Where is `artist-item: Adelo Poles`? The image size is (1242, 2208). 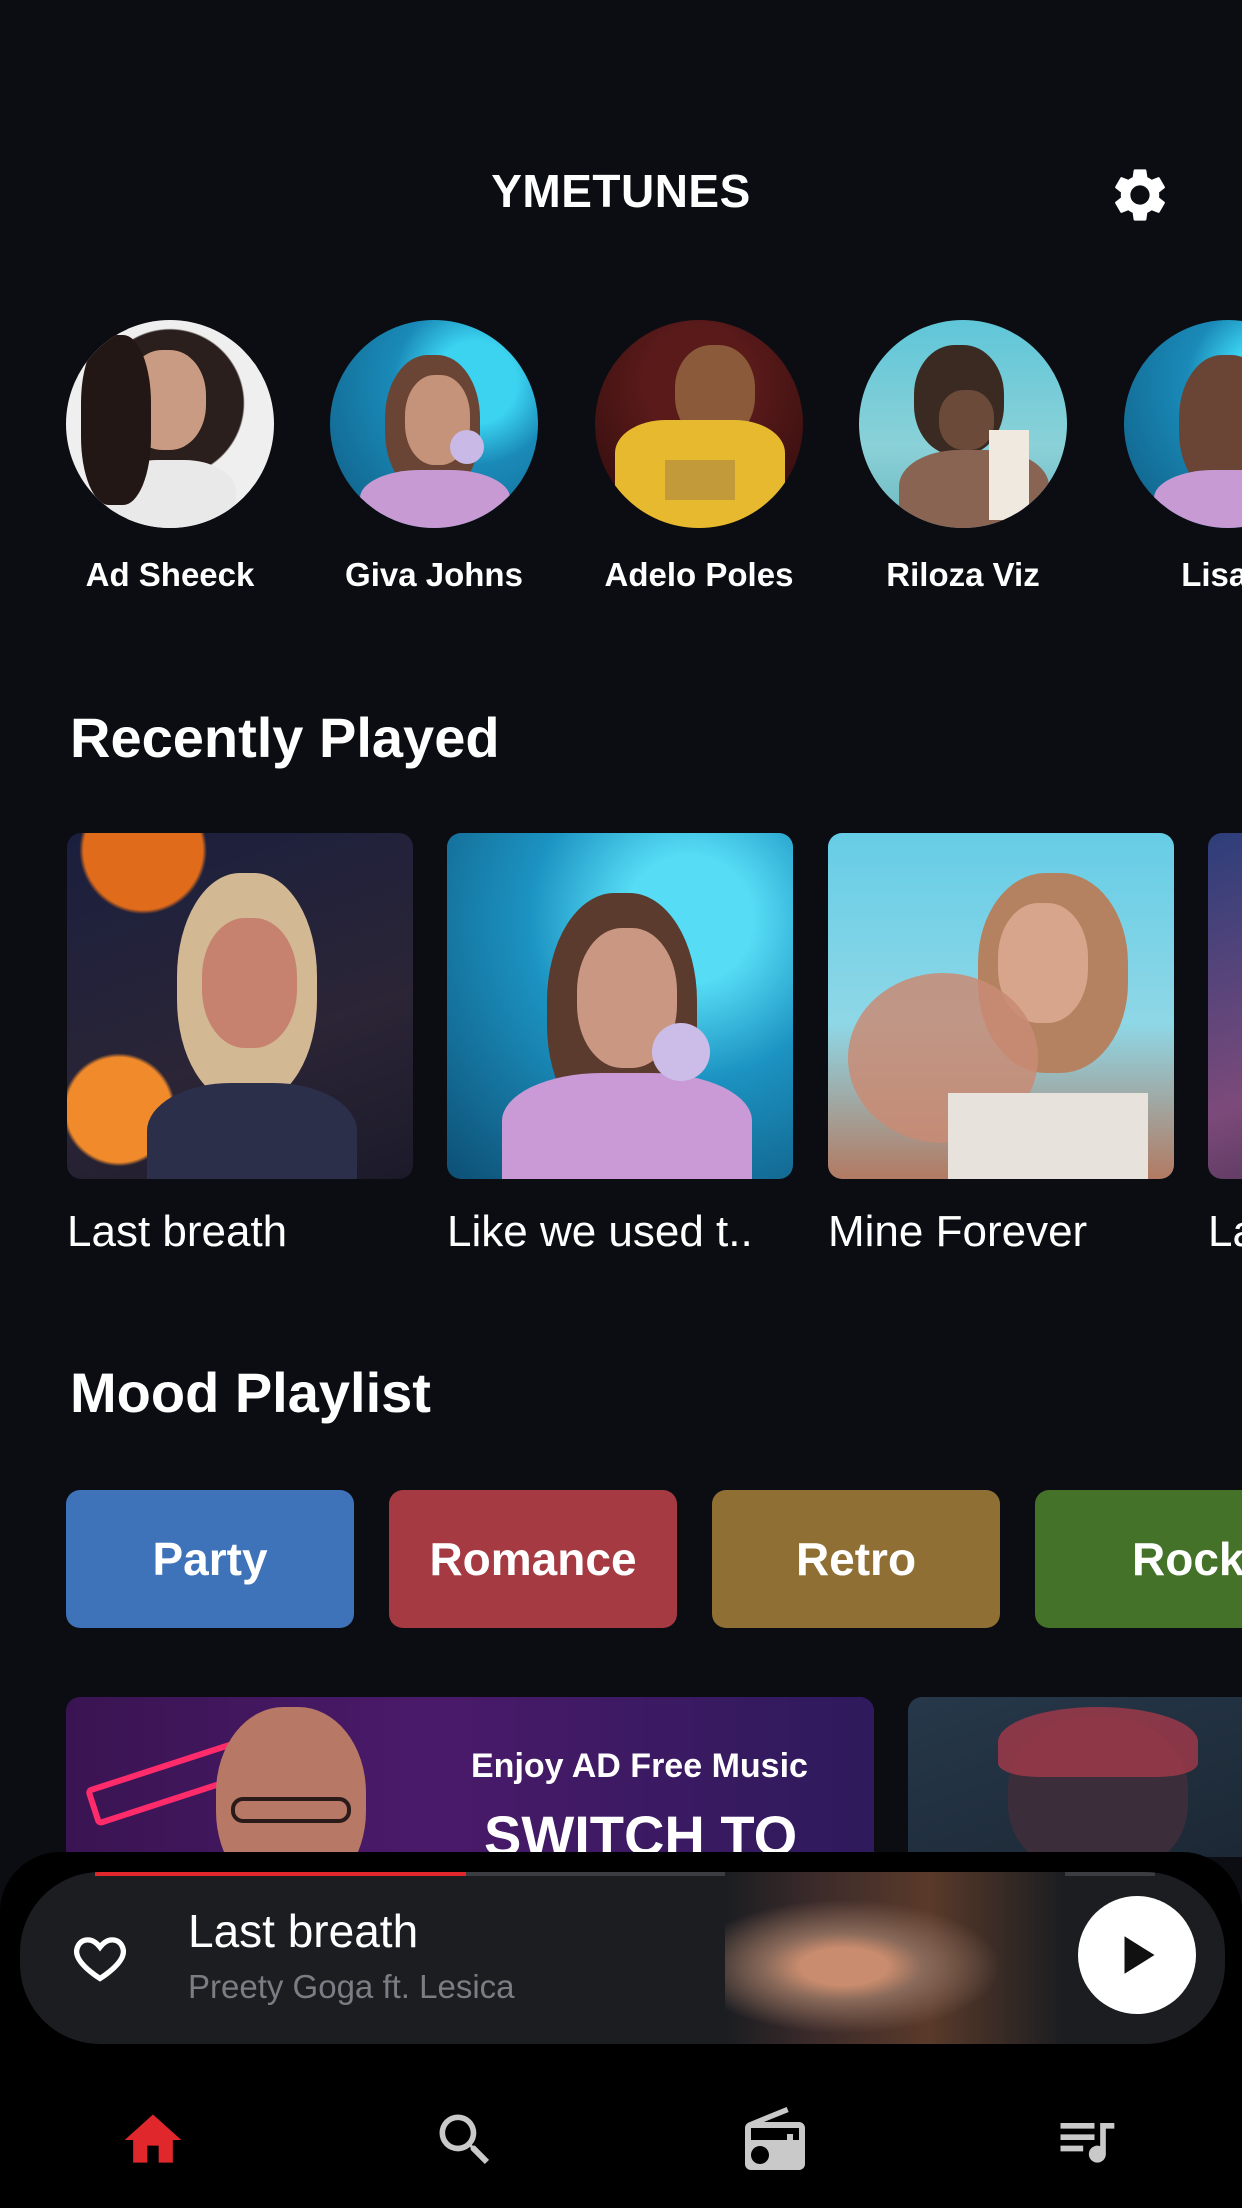
artist-item: Adelo Poles is located at coordinates (699, 457).